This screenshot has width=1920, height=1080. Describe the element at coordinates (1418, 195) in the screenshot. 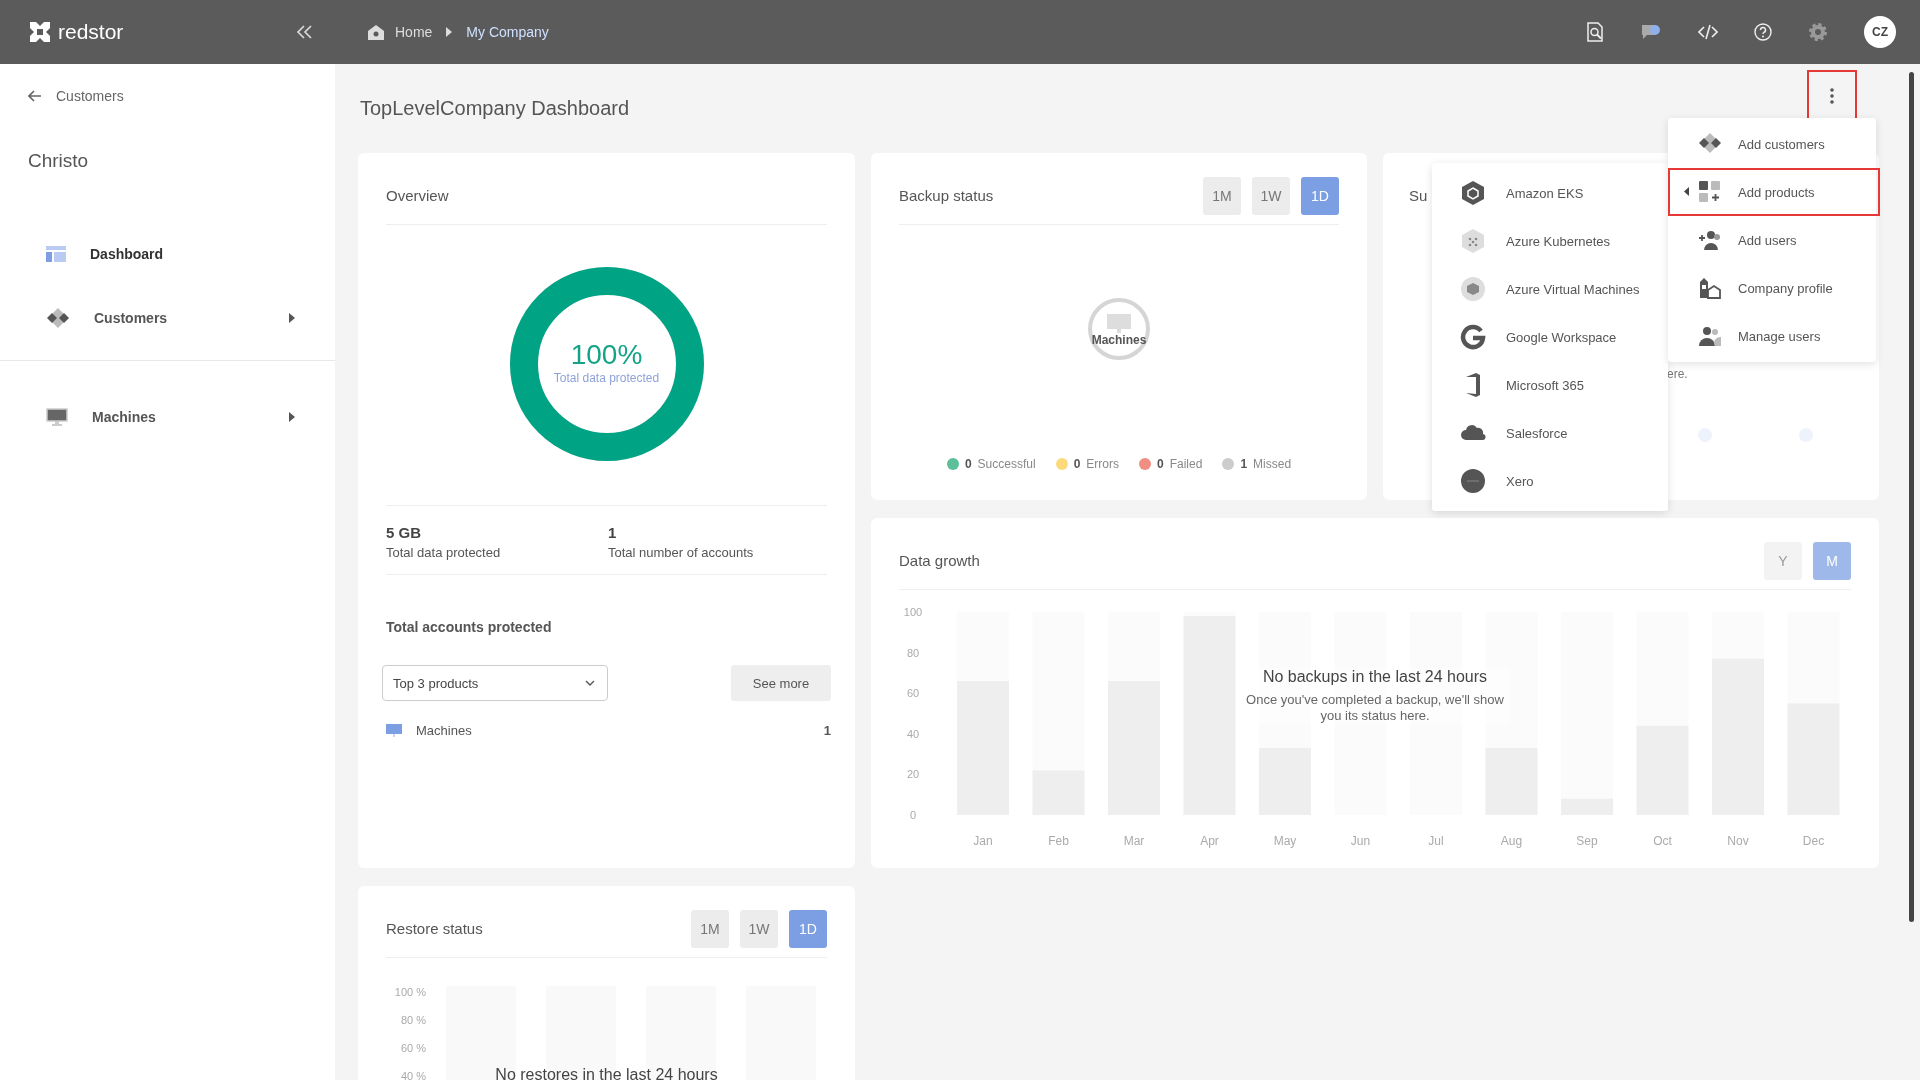

I see `card-title: Su` at that location.